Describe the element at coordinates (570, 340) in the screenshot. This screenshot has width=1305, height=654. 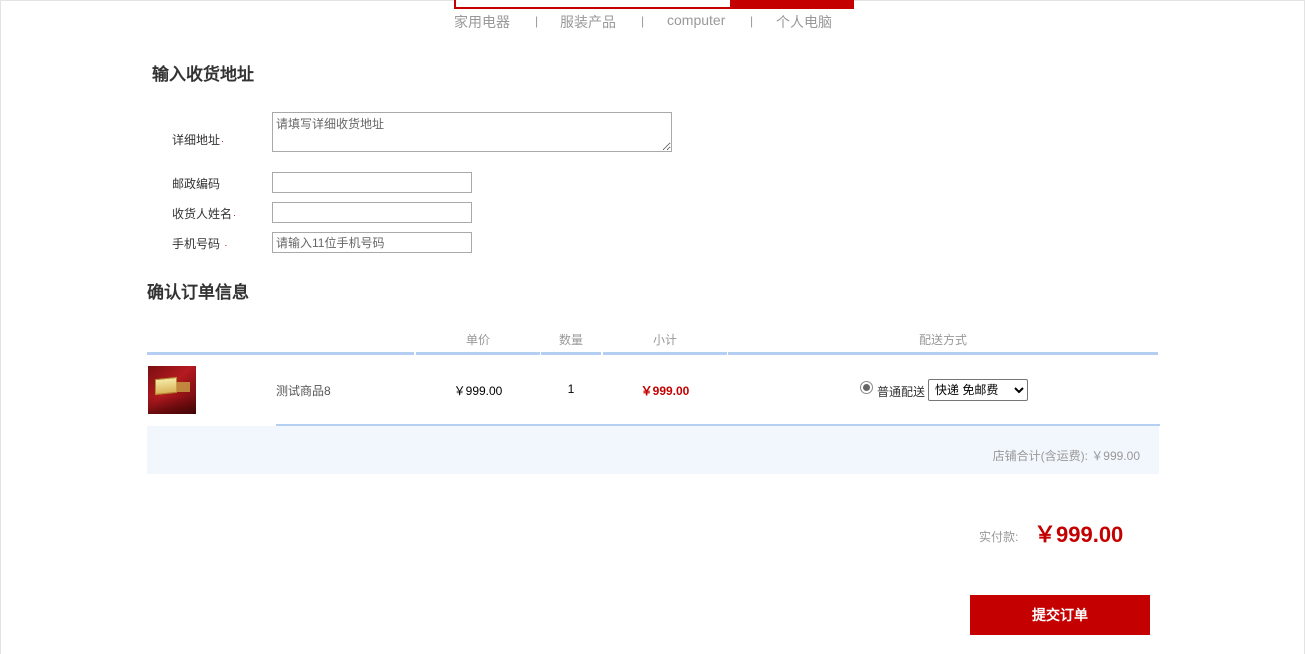
I see `header-quantity: 数量` at that location.